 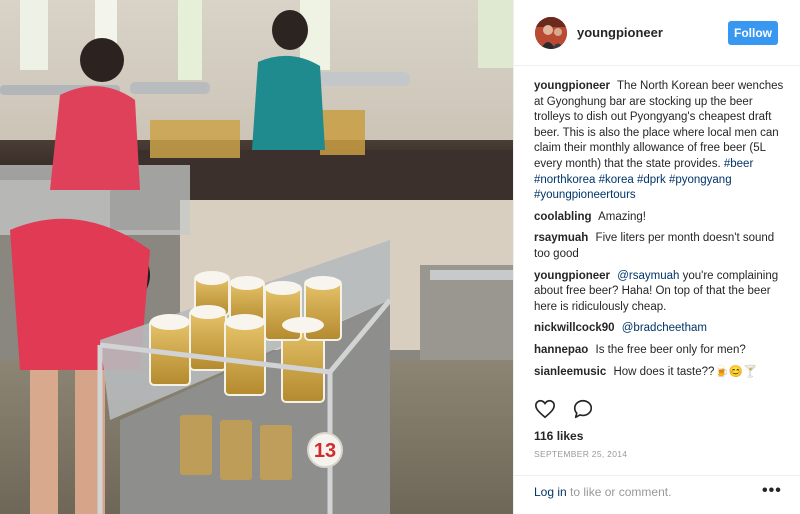 I want to click on post-header: youngpioneer Follow, so click(x=657, y=33).